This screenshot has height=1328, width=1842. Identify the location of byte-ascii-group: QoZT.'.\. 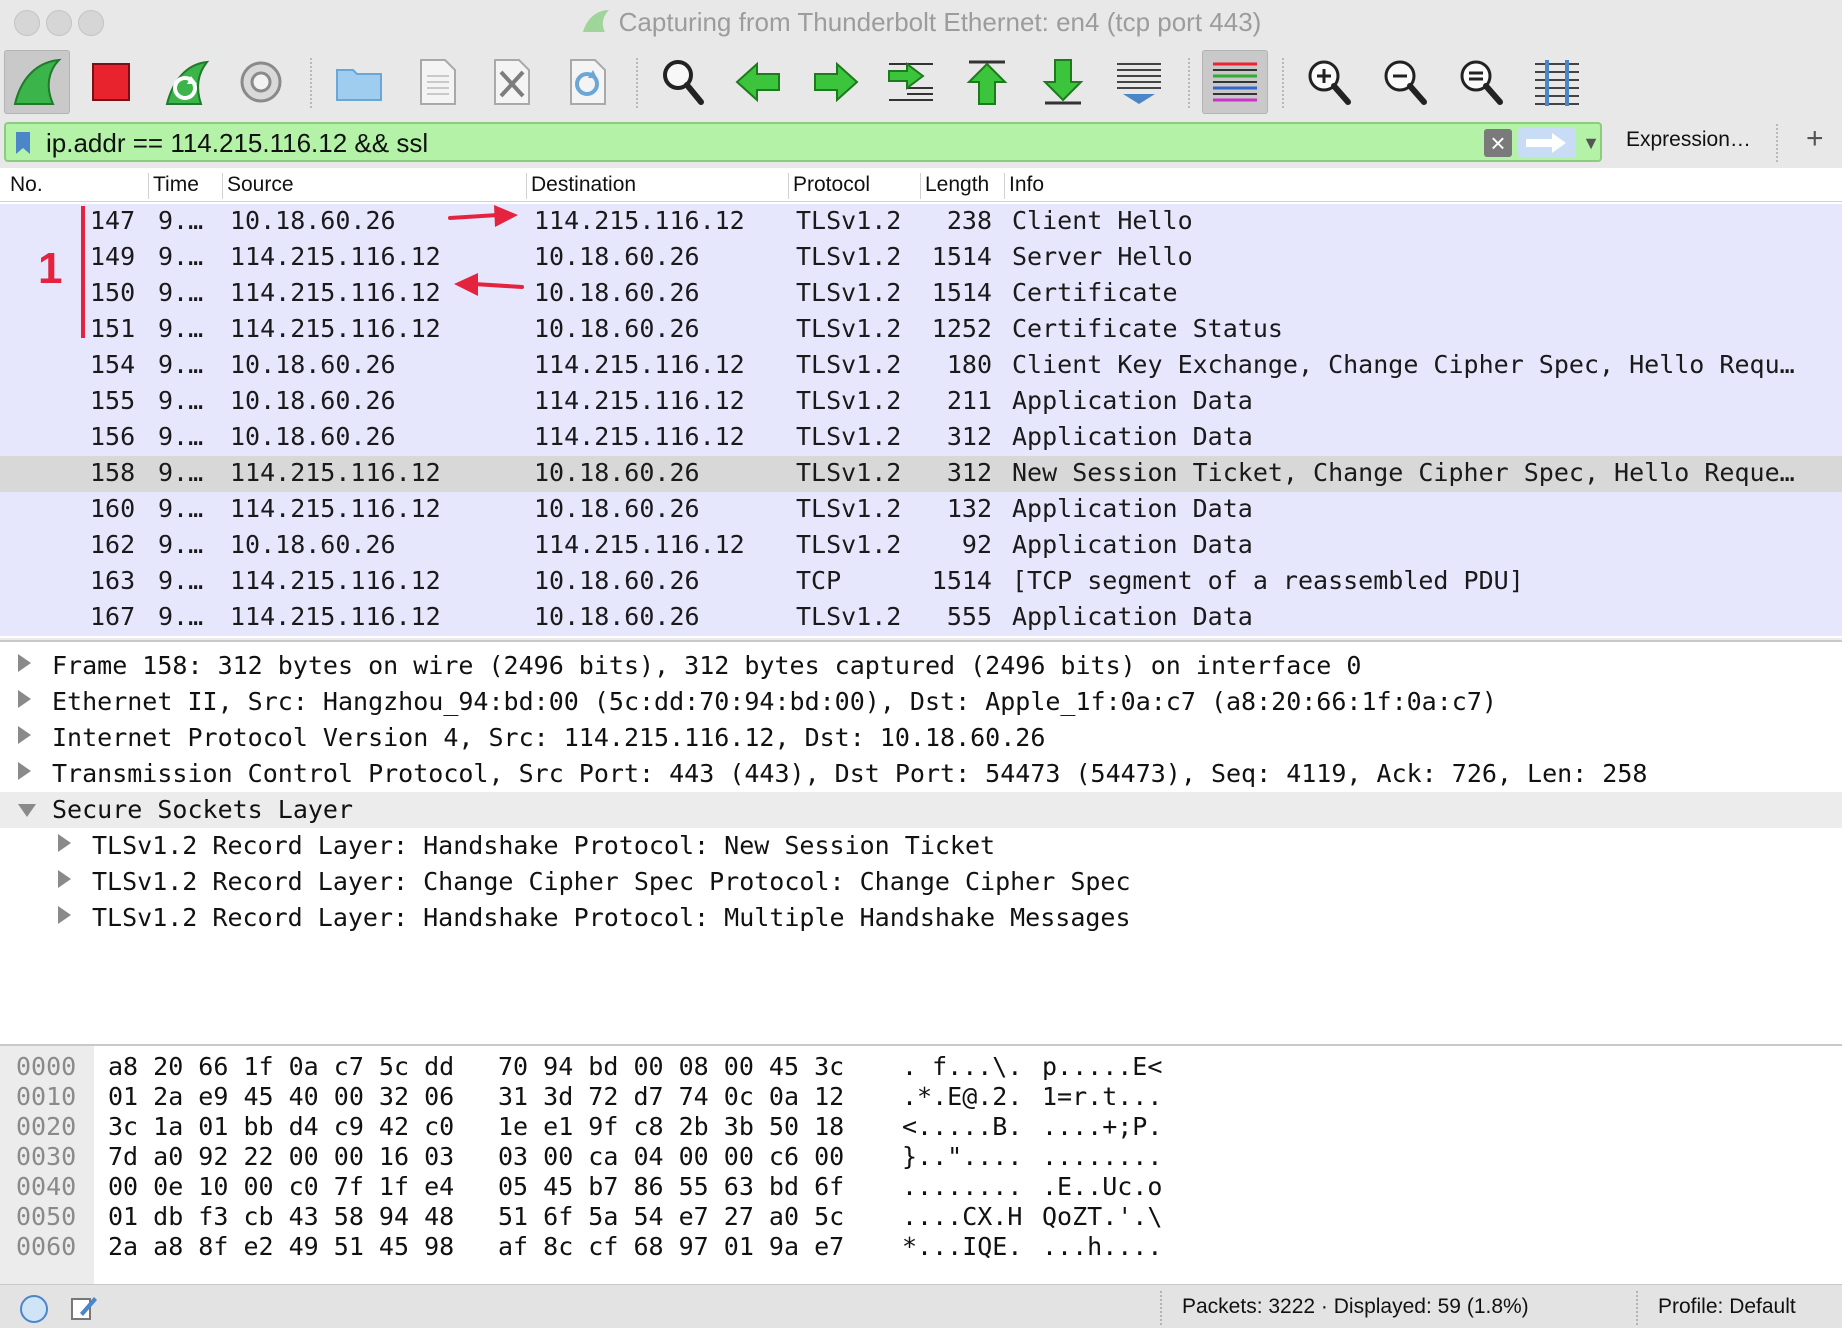
(1102, 1216).